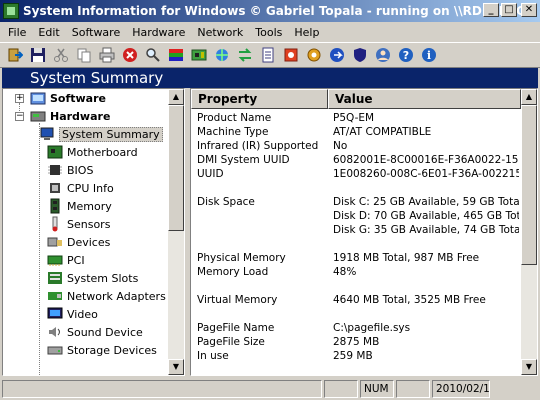  What do you see at coordinates (17, 32) in the screenshot?
I see `menu-file: File` at bounding box center [17, 32].